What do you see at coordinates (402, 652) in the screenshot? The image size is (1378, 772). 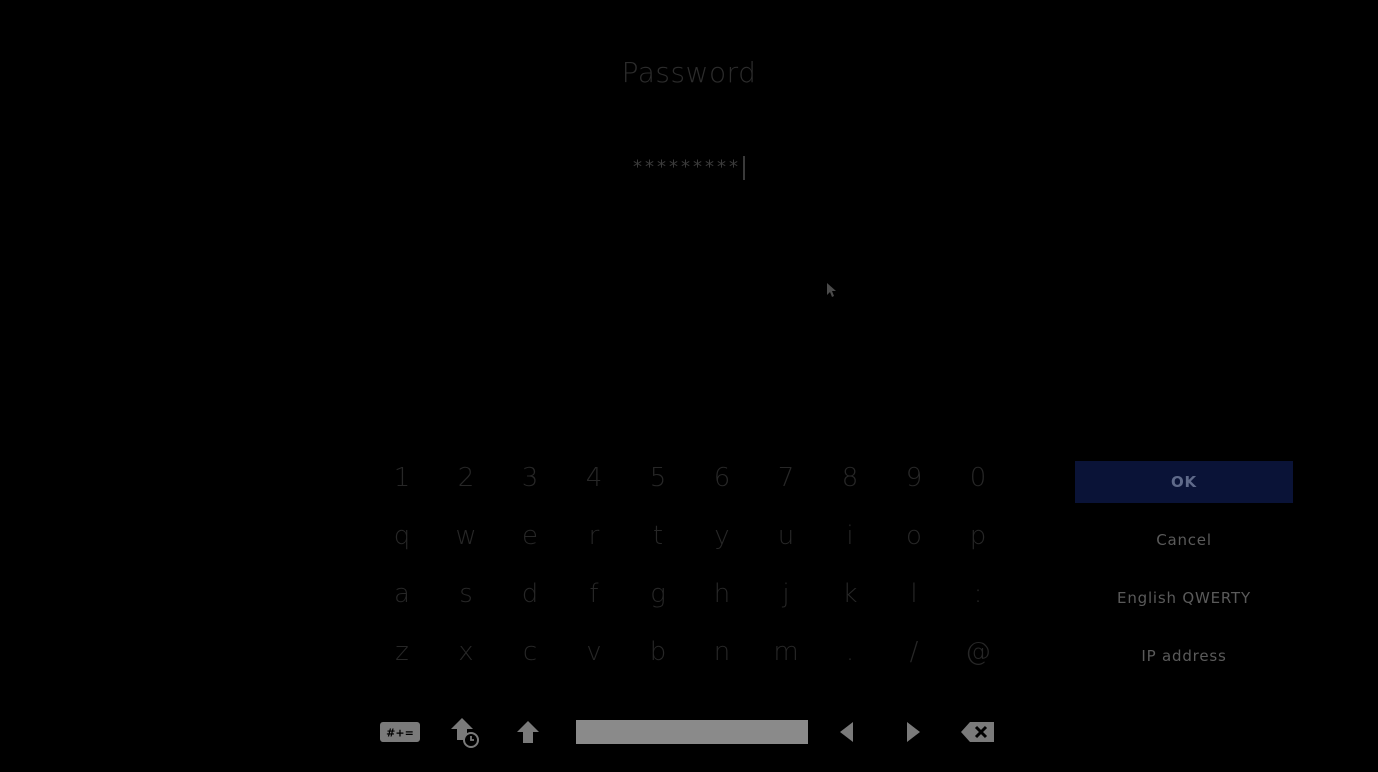 I see `key: z` at bounding box center [402, 652].